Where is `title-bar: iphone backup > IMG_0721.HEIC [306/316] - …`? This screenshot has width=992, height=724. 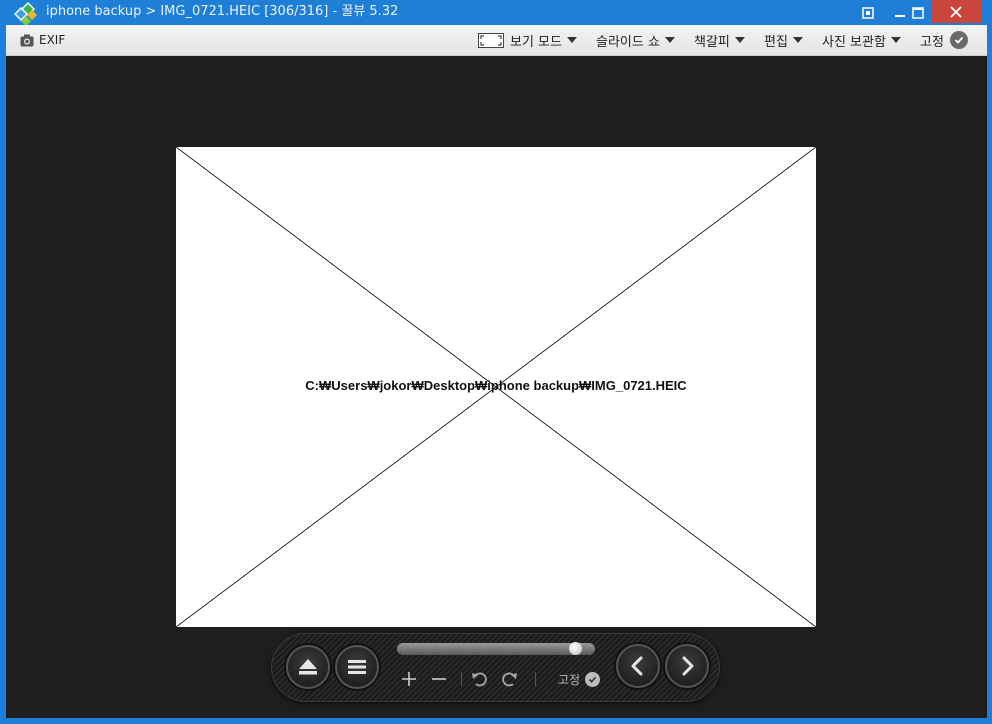
title-bar: iphone backup > IMG_0721.HEIC [306/316] - … is located at coordinates (496, 13).